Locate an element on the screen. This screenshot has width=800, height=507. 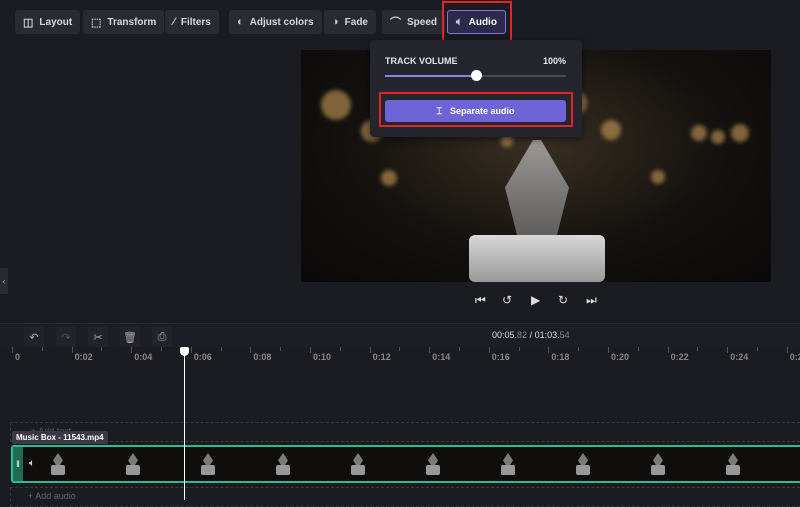
tab-fade: ◑ Fade is located at coordinates (350, 22).